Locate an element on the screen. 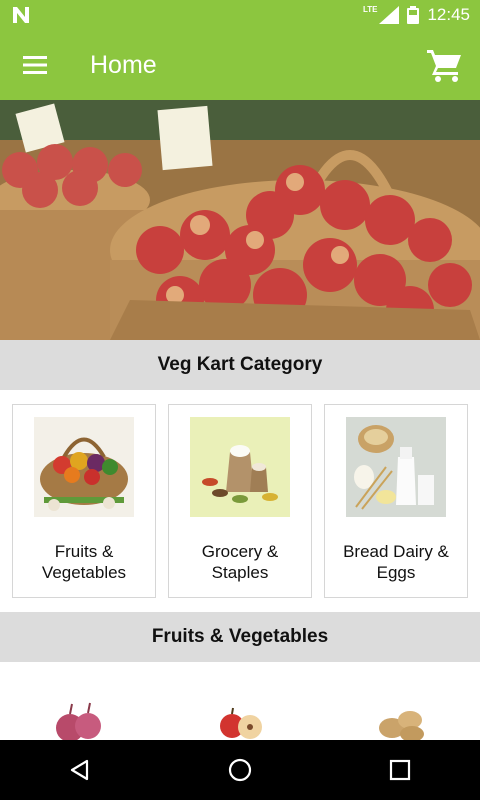 The image size is (480, 800). onions-photo is located at coordinates (80, 721).